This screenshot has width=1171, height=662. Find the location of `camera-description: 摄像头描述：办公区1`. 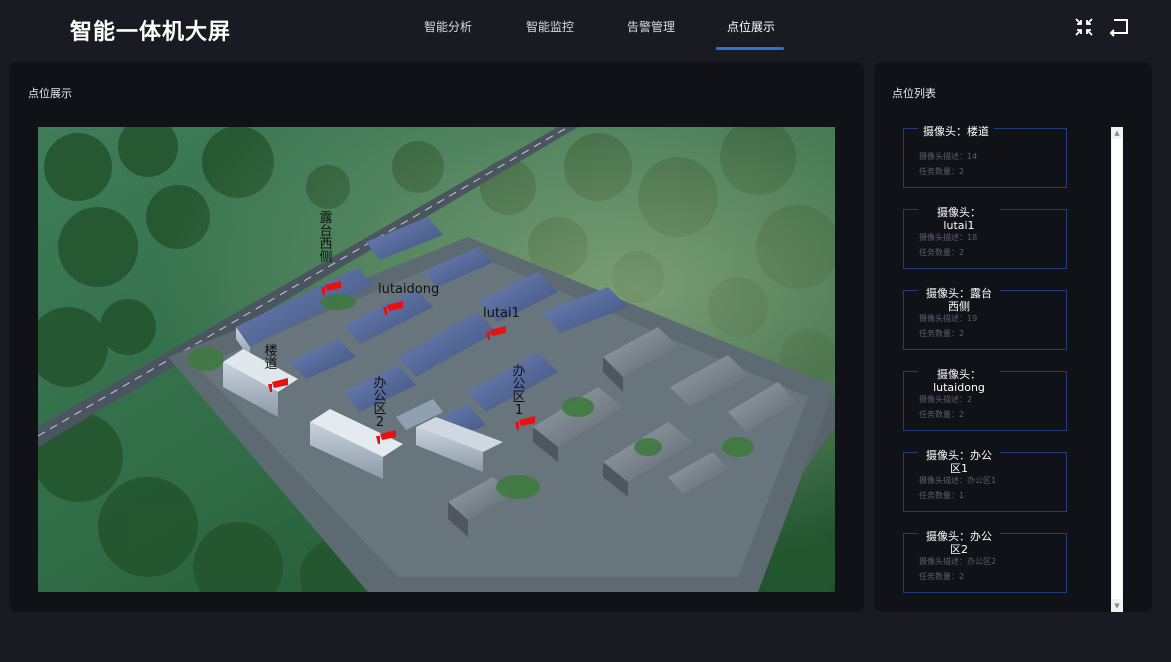

camera-description: 摄像头描述：办公区1 is located at coordinates (958, 480).